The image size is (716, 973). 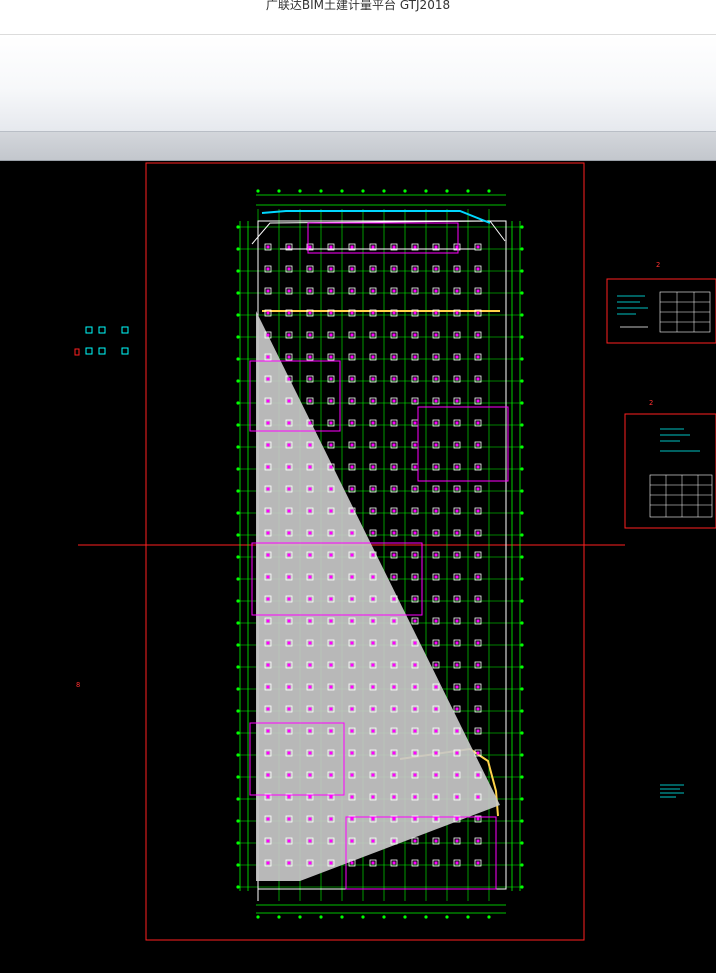 What do you see at coordinates (358, 146) in the screenshot?
I see `drawing-tab-strip` at bounding box center [358, 146].